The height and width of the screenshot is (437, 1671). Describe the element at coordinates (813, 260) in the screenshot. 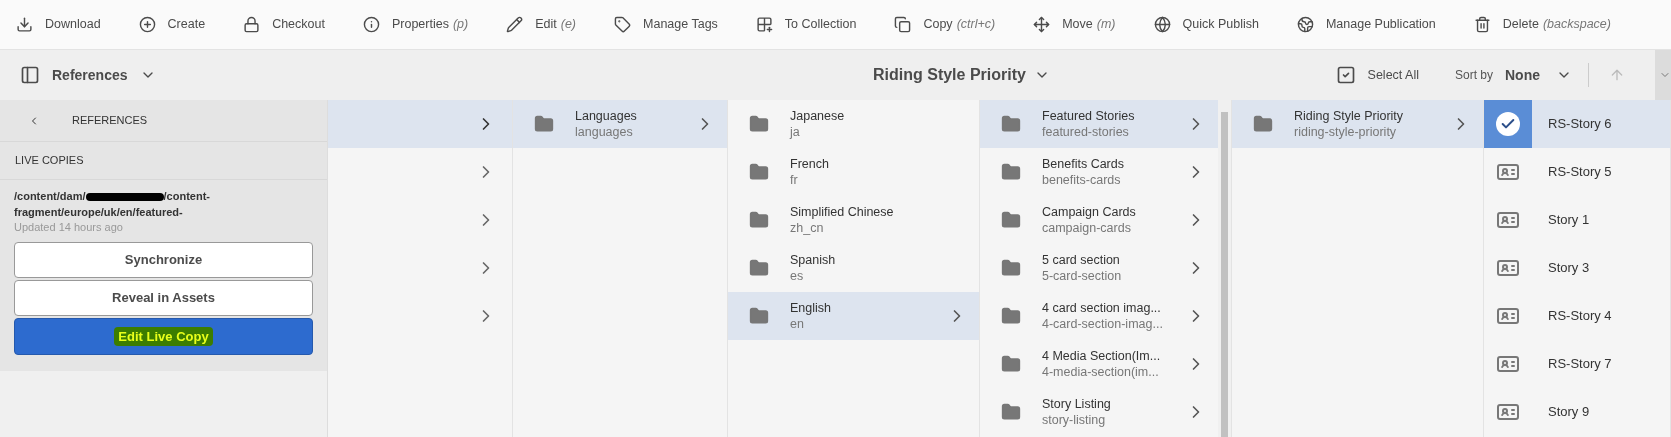

I see `folder-title: Spanish` at that location.